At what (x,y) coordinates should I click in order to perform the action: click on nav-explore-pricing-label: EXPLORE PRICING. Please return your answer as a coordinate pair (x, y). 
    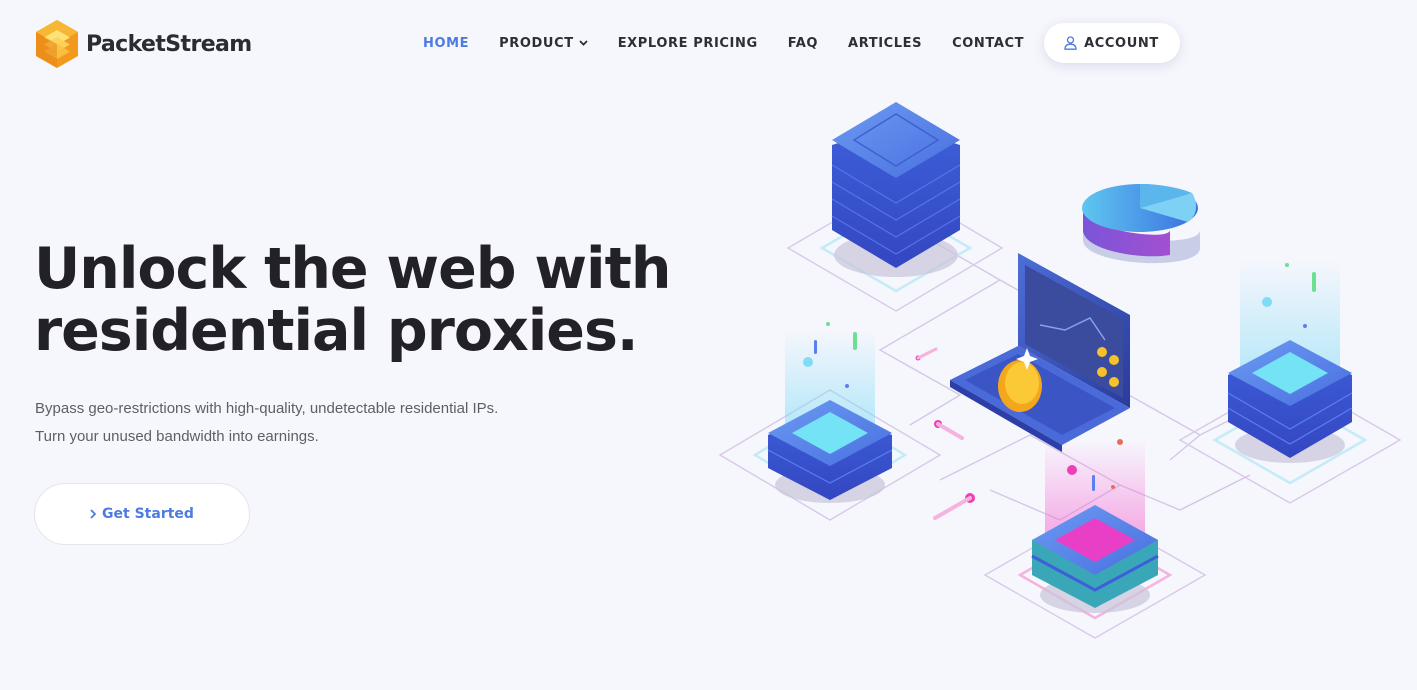
    Looking at the image, I should click on (687, 43).